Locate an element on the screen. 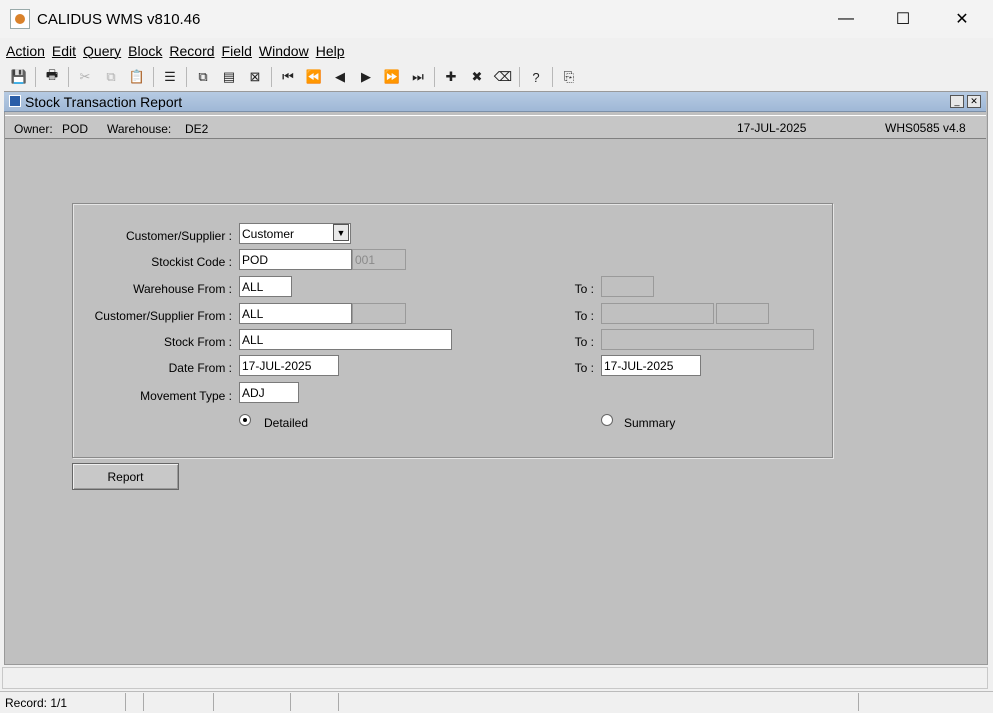 The width and height of the screenshot is (993, 713). status-bar is located at coordinates (496, 702).